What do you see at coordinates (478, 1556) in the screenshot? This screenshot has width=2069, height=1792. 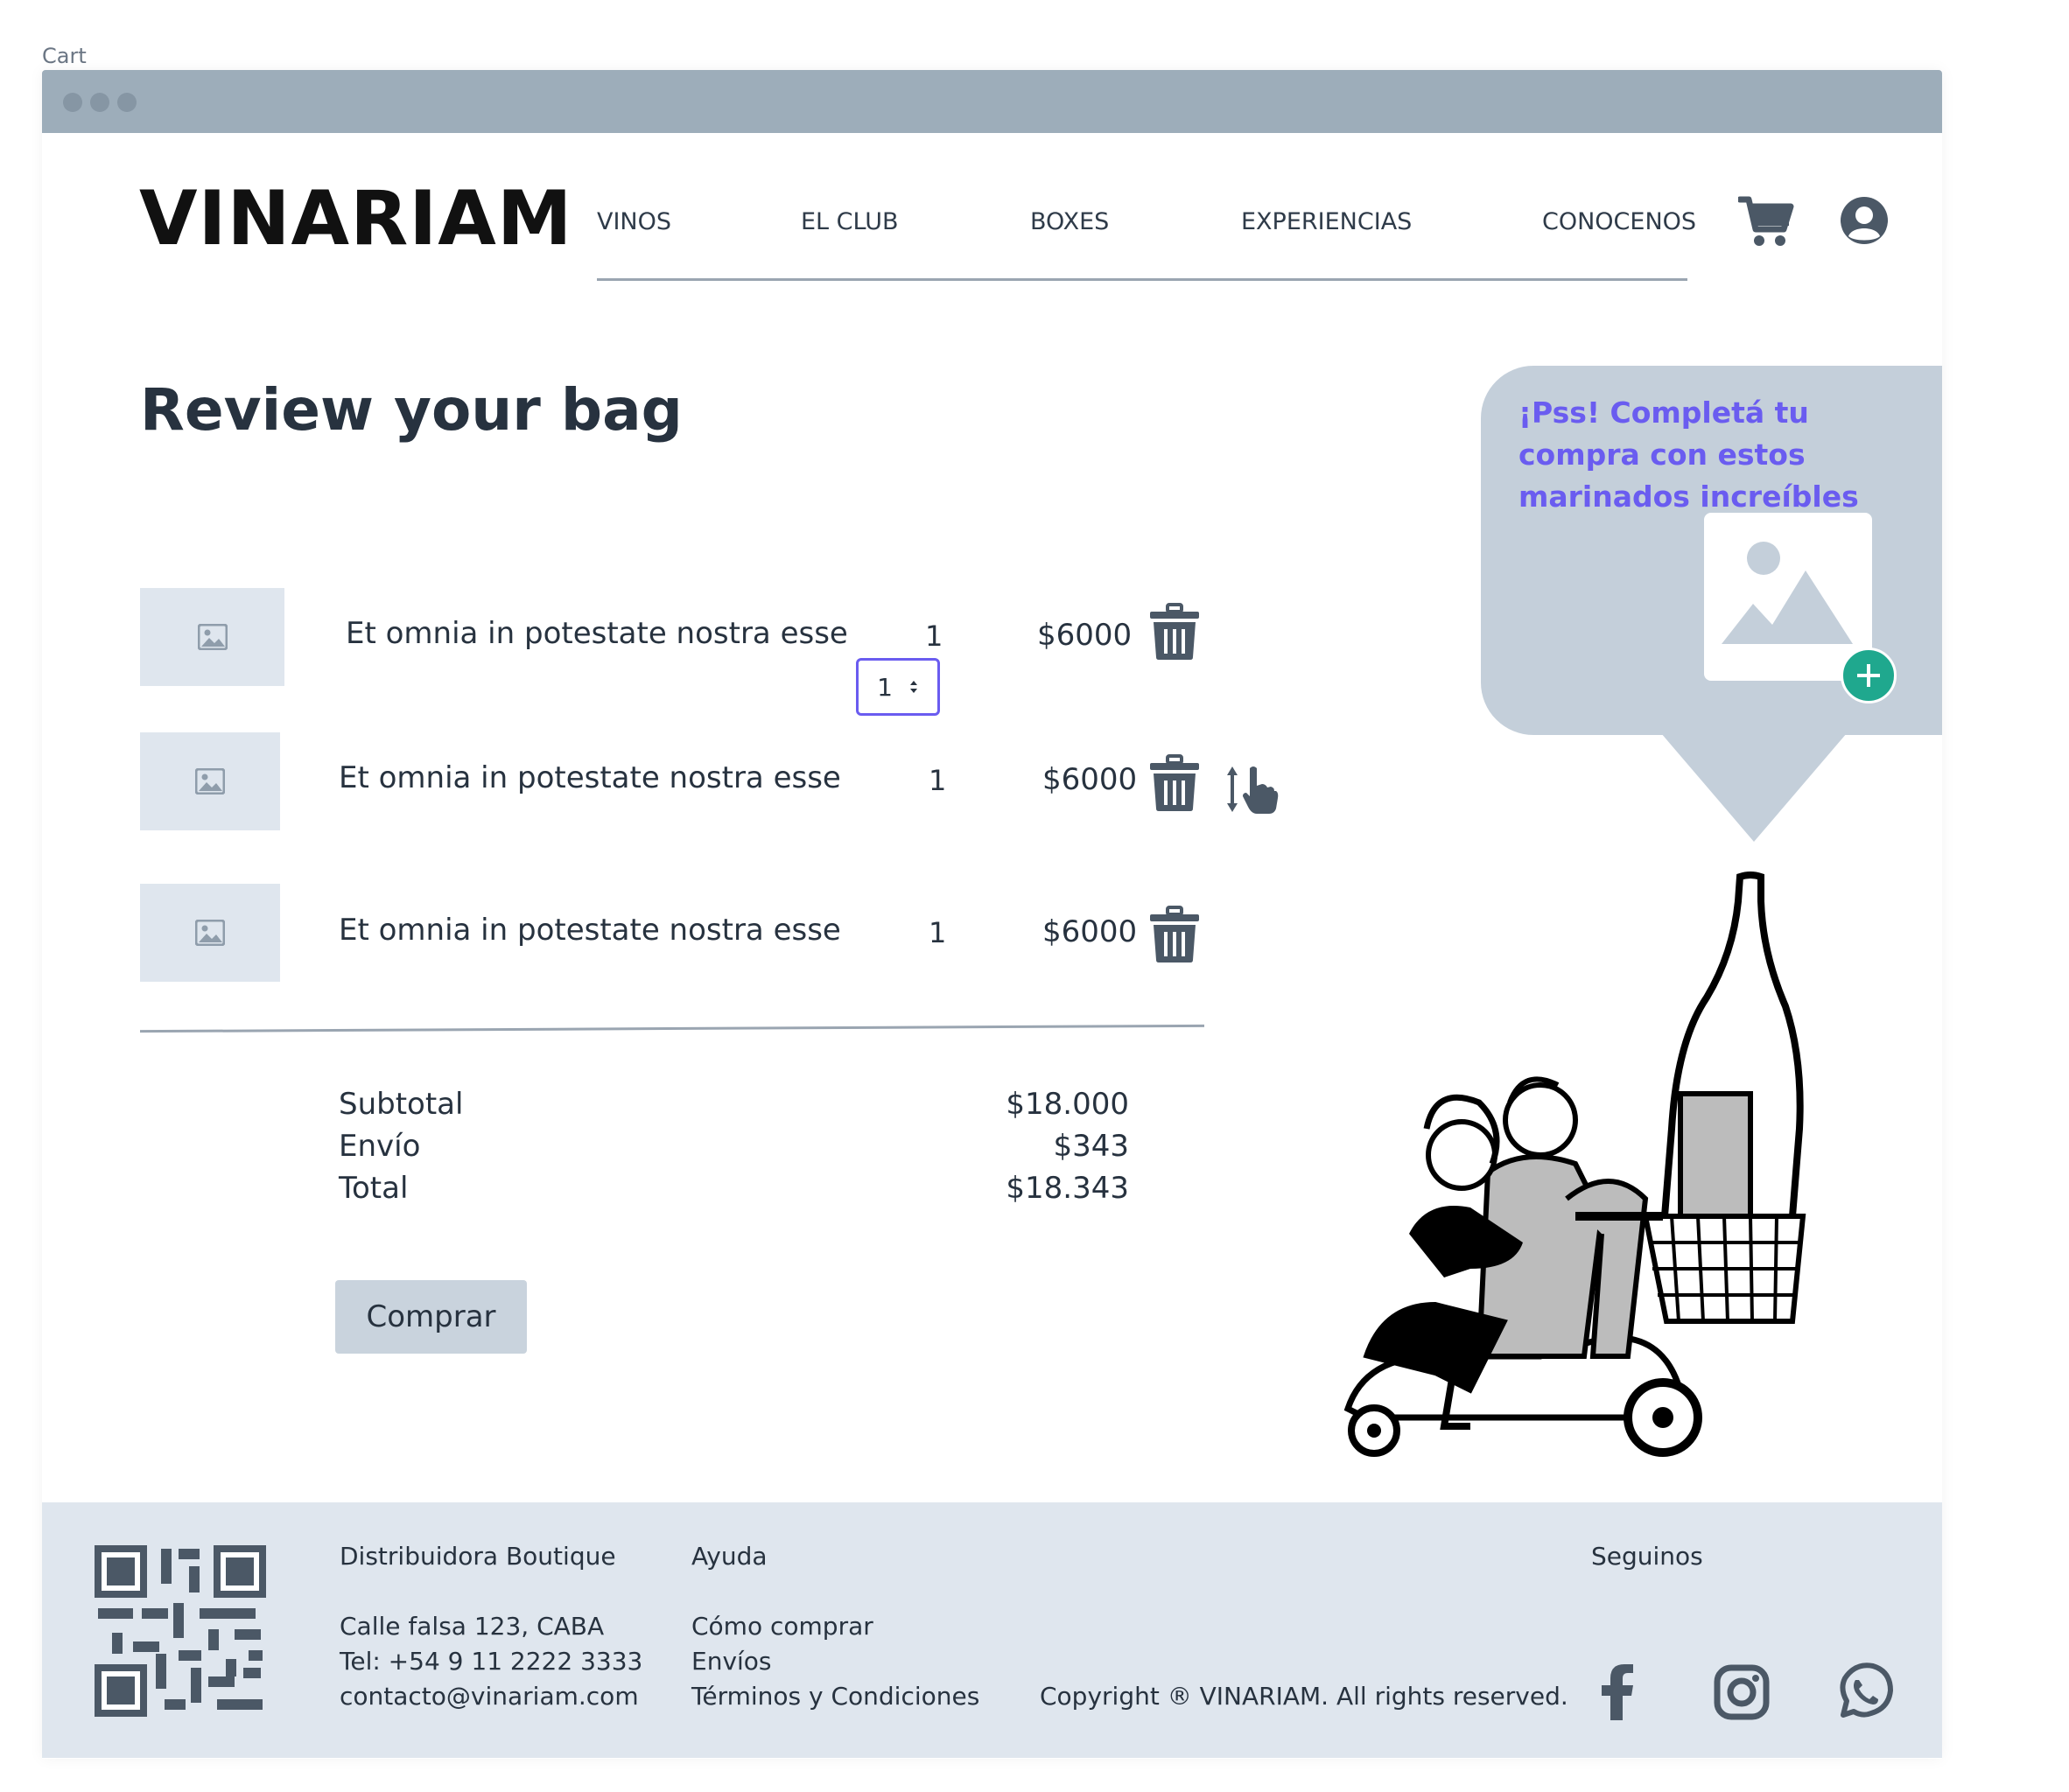 I see `footer-company-title: Distribuidora Boutique` at bounding box center [478, 1556].